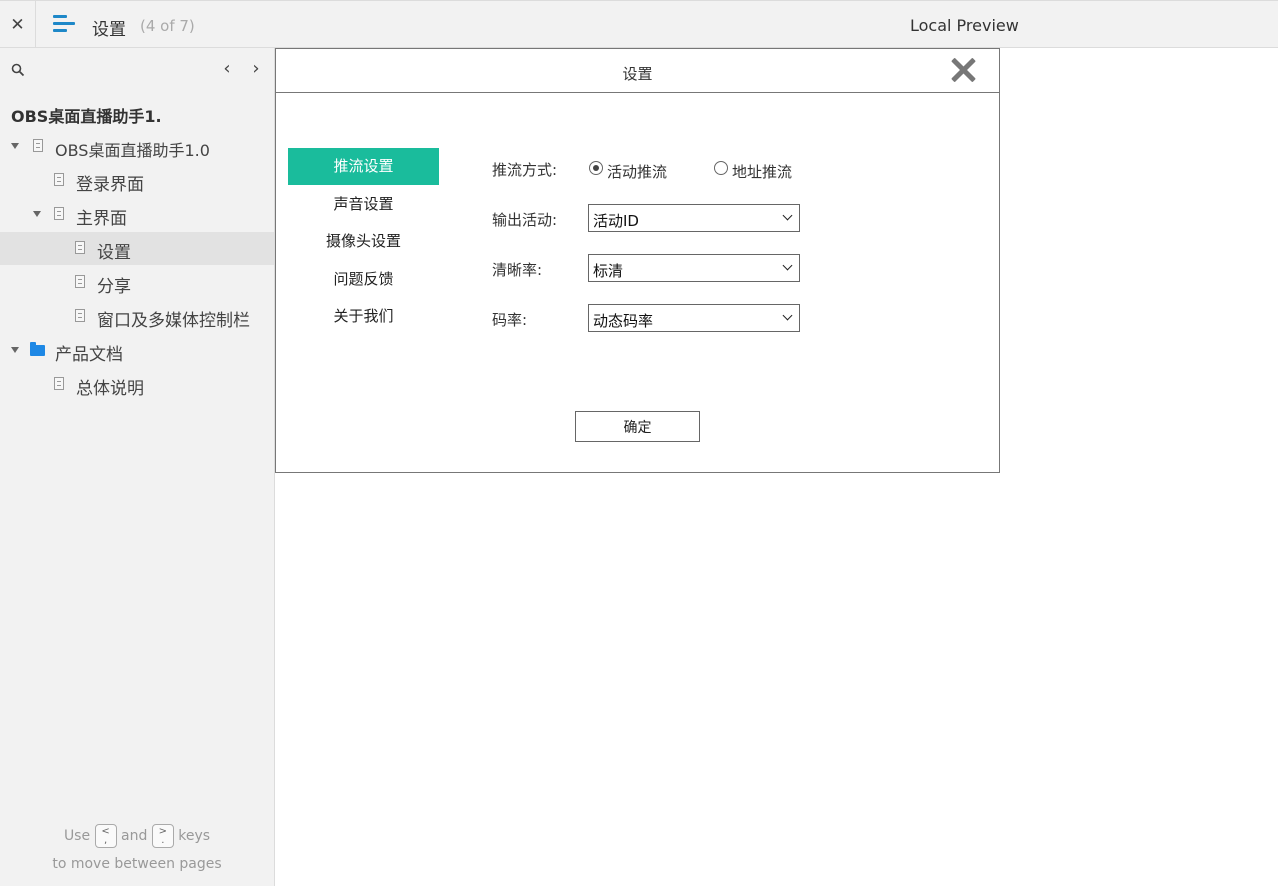 Image resolution: width=1278 pixels, height=886 pixels. Describe the element at coordinates (137, 282) in the screenshot. I see `tree-item-share: 分享` at that location.